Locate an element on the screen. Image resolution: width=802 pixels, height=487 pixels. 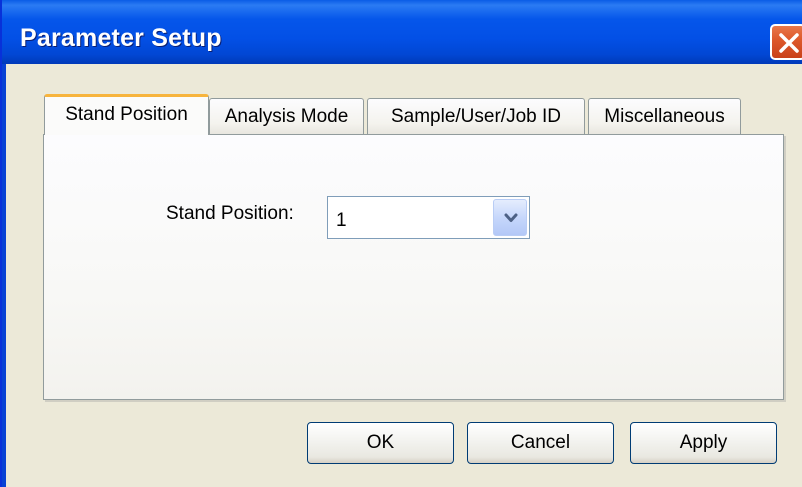
tab-label: Analysis Mode is located at coordinates (286, 116).